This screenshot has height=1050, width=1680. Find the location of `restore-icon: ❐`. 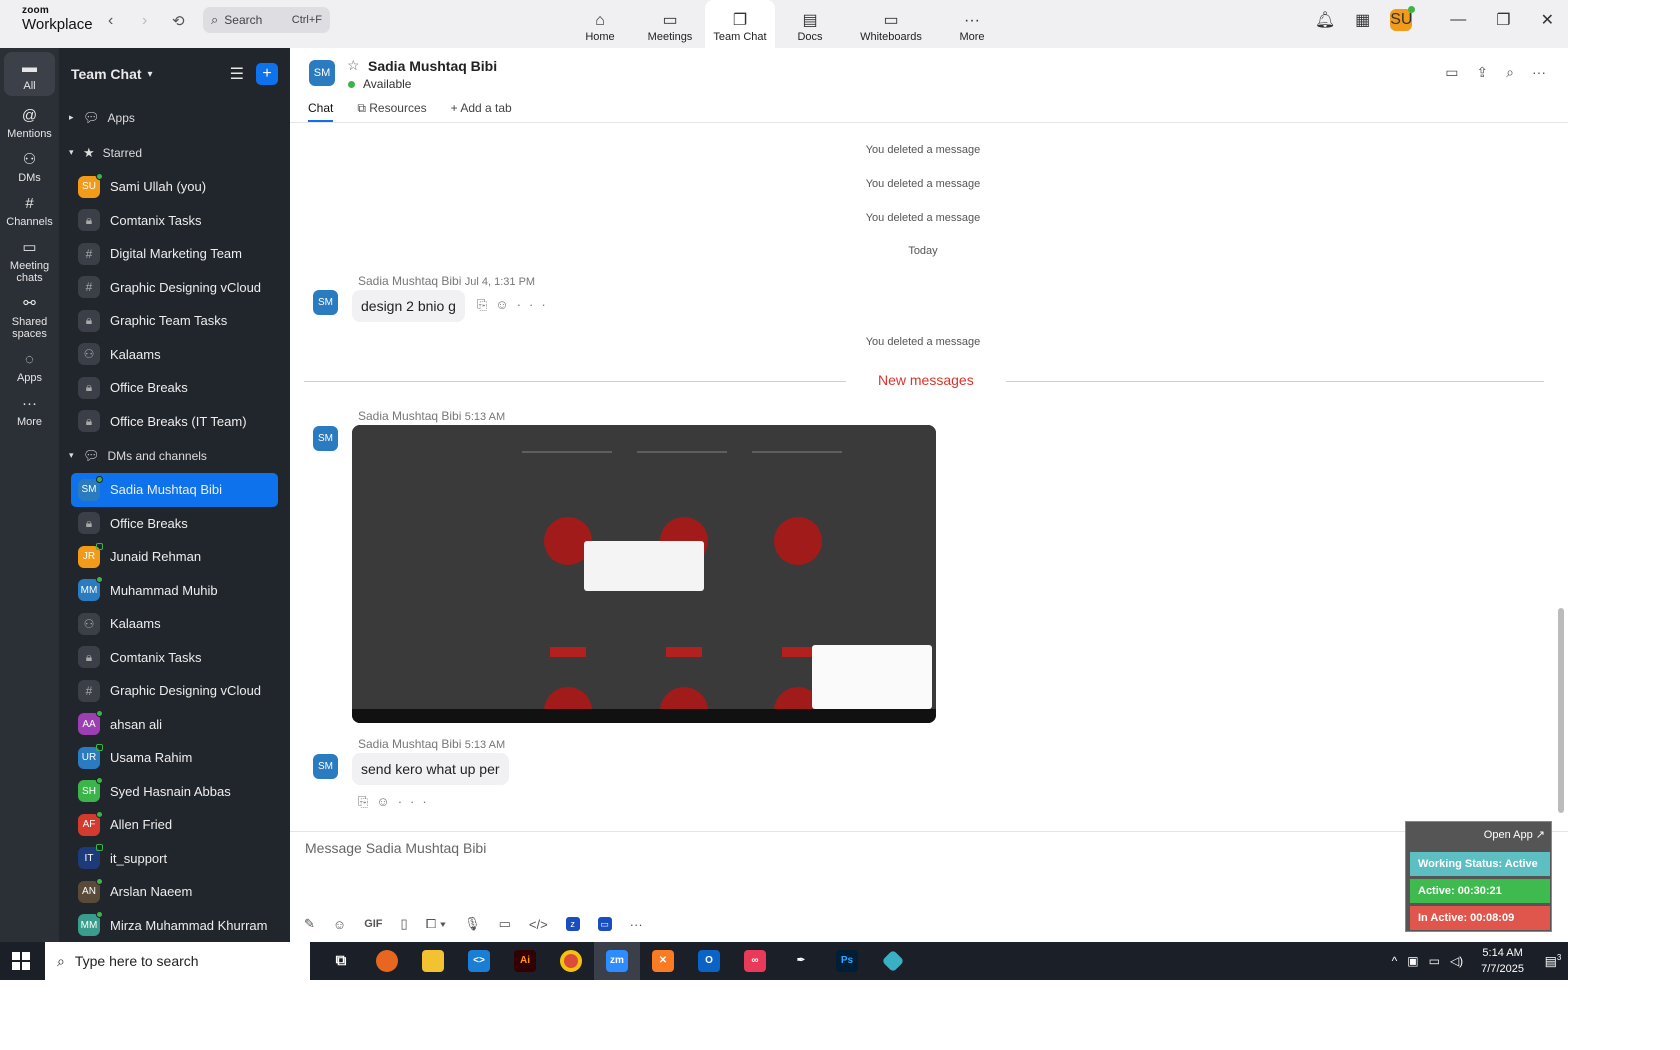

restore-icon: ❐ is located at coordinates (1503, 20).